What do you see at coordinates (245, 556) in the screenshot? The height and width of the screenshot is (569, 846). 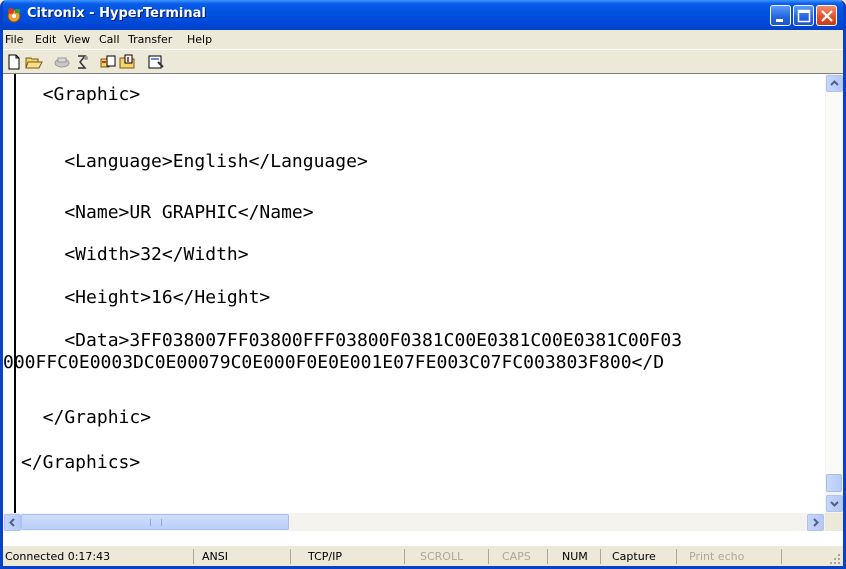 I see `status-emulation: ANSI` at bounding box center [245, 556].